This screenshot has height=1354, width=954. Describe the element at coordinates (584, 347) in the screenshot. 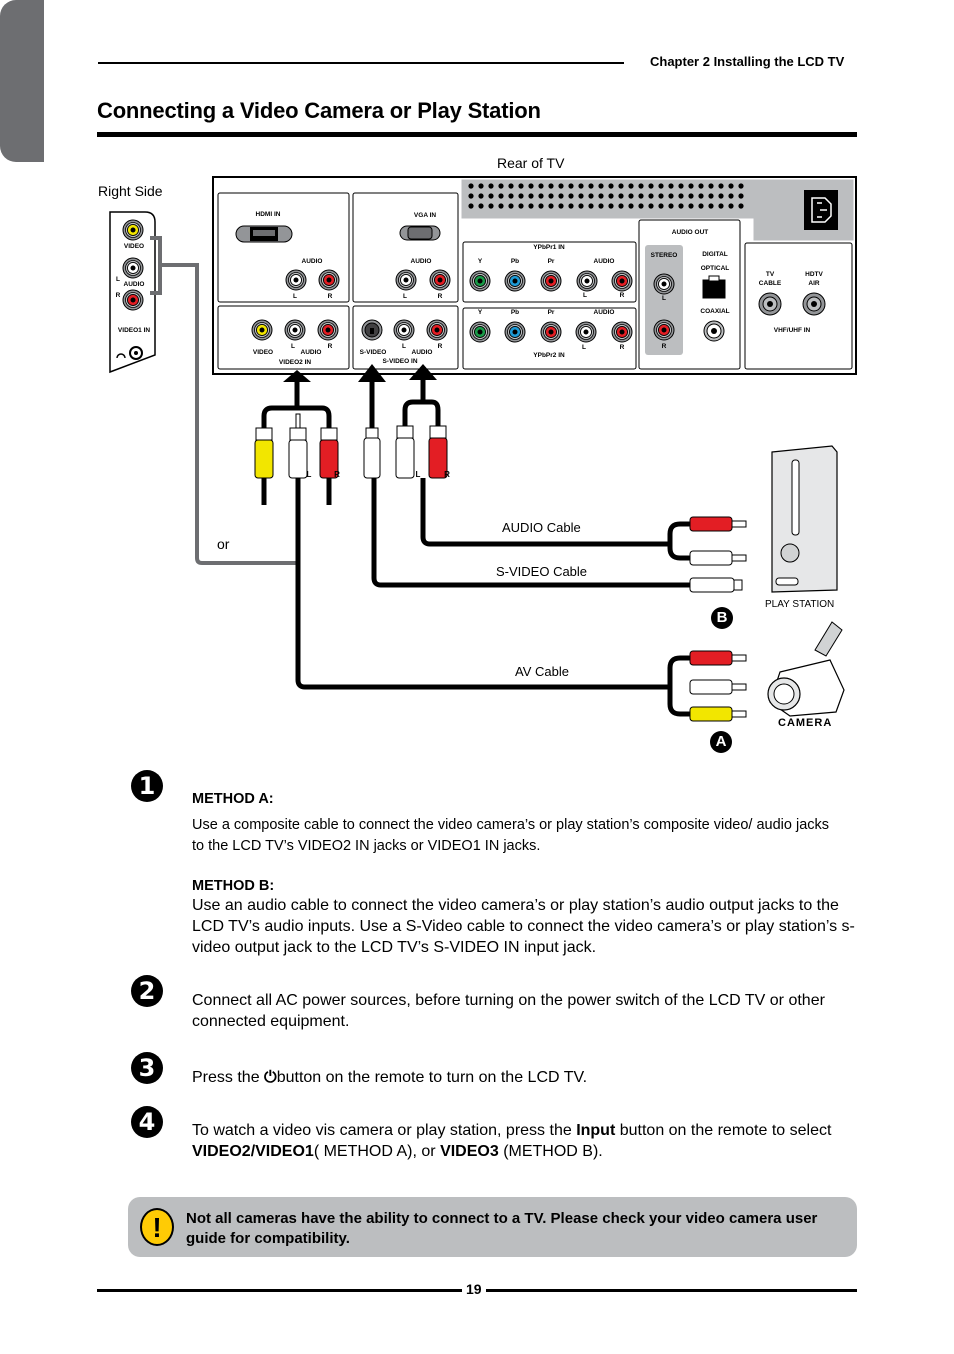

I see `ypbpr2-l-label: L` at that location.